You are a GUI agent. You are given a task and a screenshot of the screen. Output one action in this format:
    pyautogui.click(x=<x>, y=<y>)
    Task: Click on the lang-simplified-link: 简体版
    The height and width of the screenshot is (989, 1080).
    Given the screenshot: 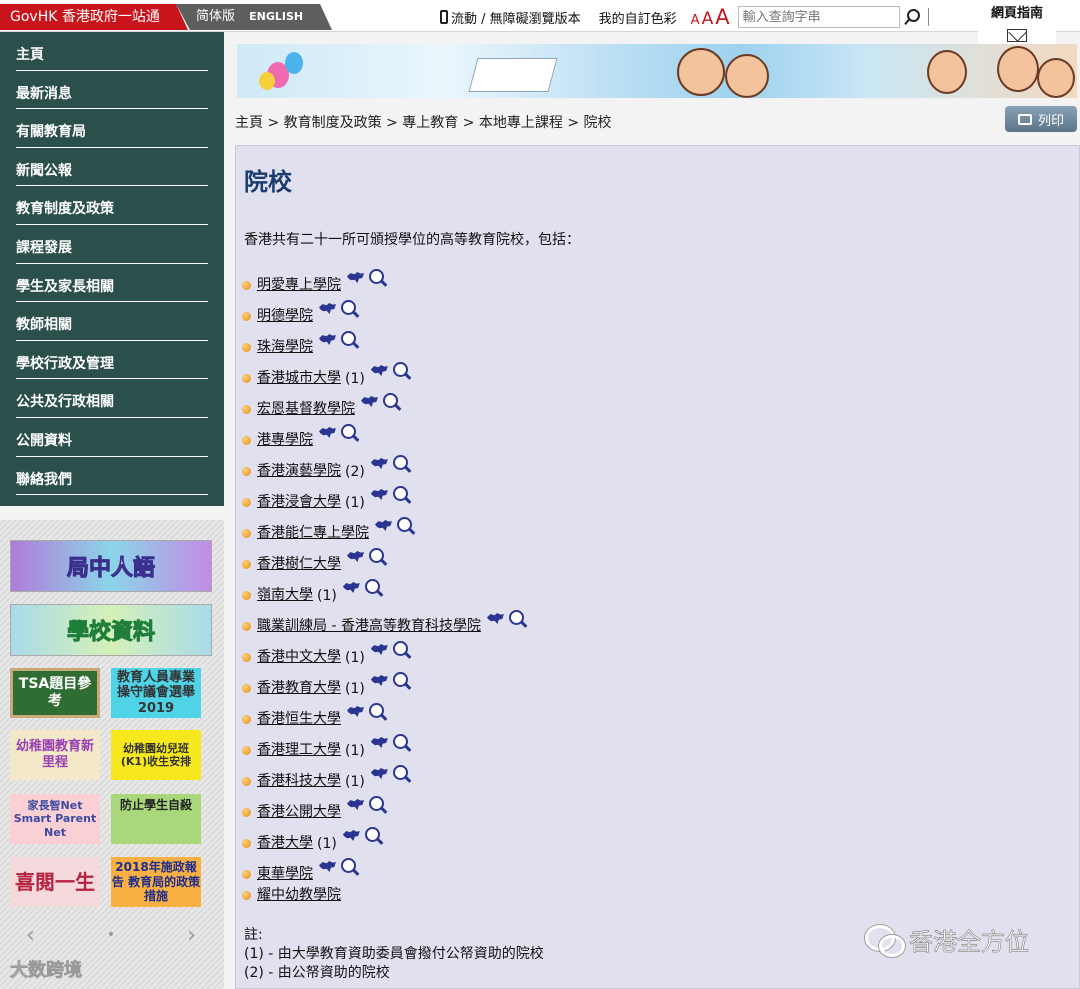 What is the action you would take?
    pyautogui.click(x=215, y=16)
    